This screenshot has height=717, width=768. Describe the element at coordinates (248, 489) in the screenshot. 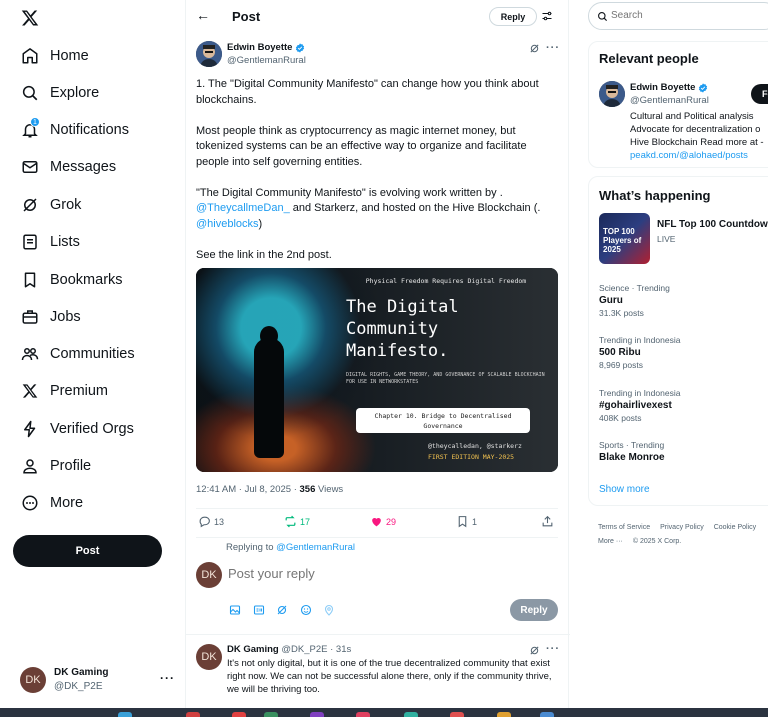

I see `tweet-timestamp: 12:41 AM · Jul 8, 2025 ·` at that location.